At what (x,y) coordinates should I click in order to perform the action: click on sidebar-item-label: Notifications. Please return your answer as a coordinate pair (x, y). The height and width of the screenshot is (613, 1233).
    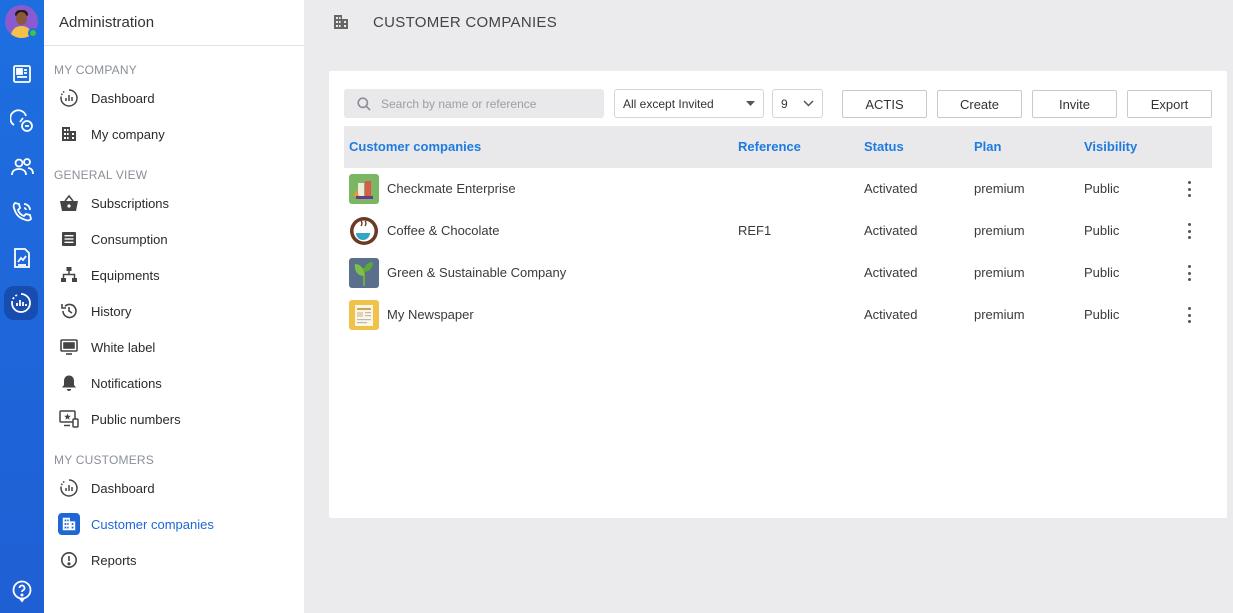
    Looking at the image, I should click on (126, 383).